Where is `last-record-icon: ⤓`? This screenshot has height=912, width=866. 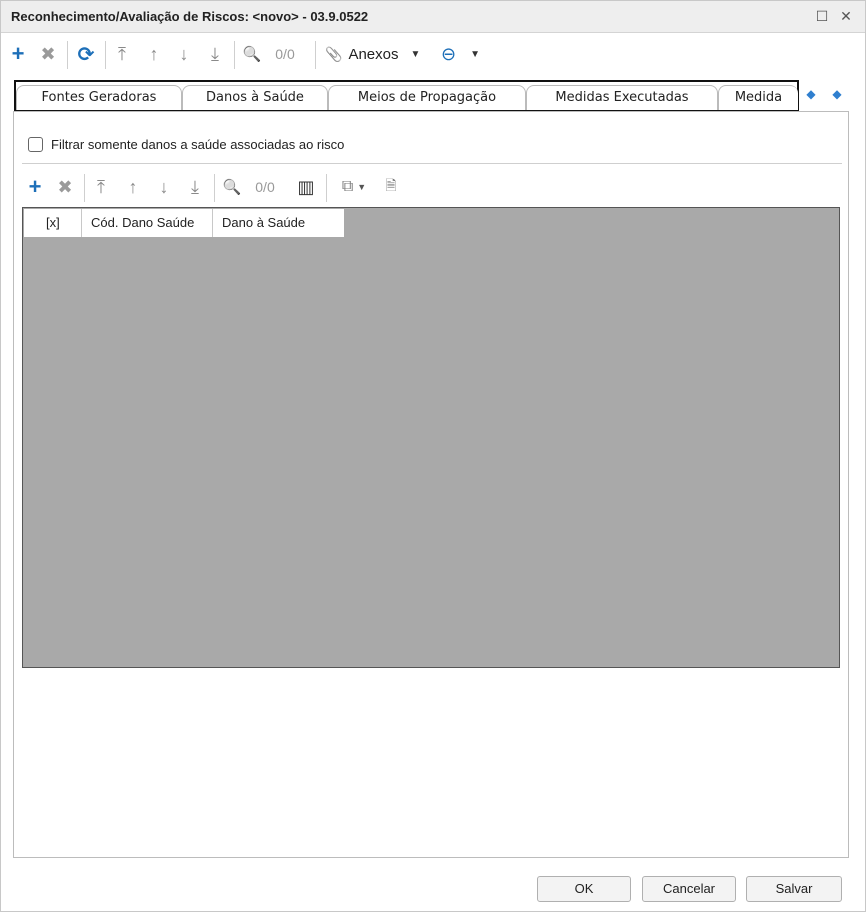
last-record-icon: ⤓ is located at coordinates (215, 54).